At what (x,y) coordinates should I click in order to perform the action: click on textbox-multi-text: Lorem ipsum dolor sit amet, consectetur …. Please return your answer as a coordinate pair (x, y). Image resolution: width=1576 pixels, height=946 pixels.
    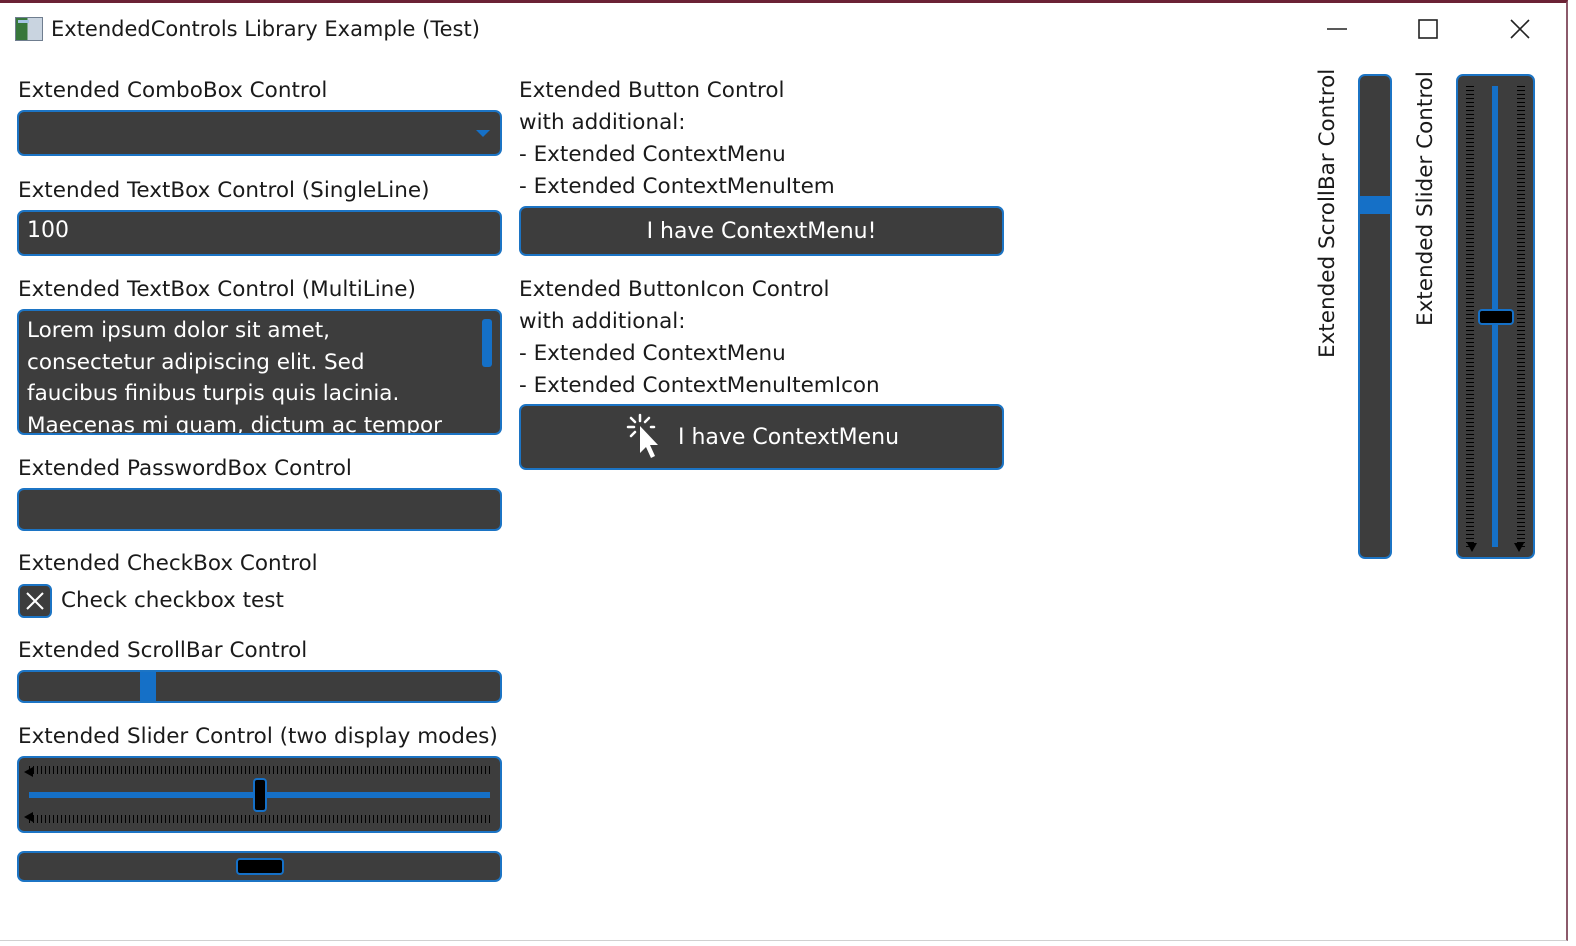
    Looking at the image, I should click on (234, 376).